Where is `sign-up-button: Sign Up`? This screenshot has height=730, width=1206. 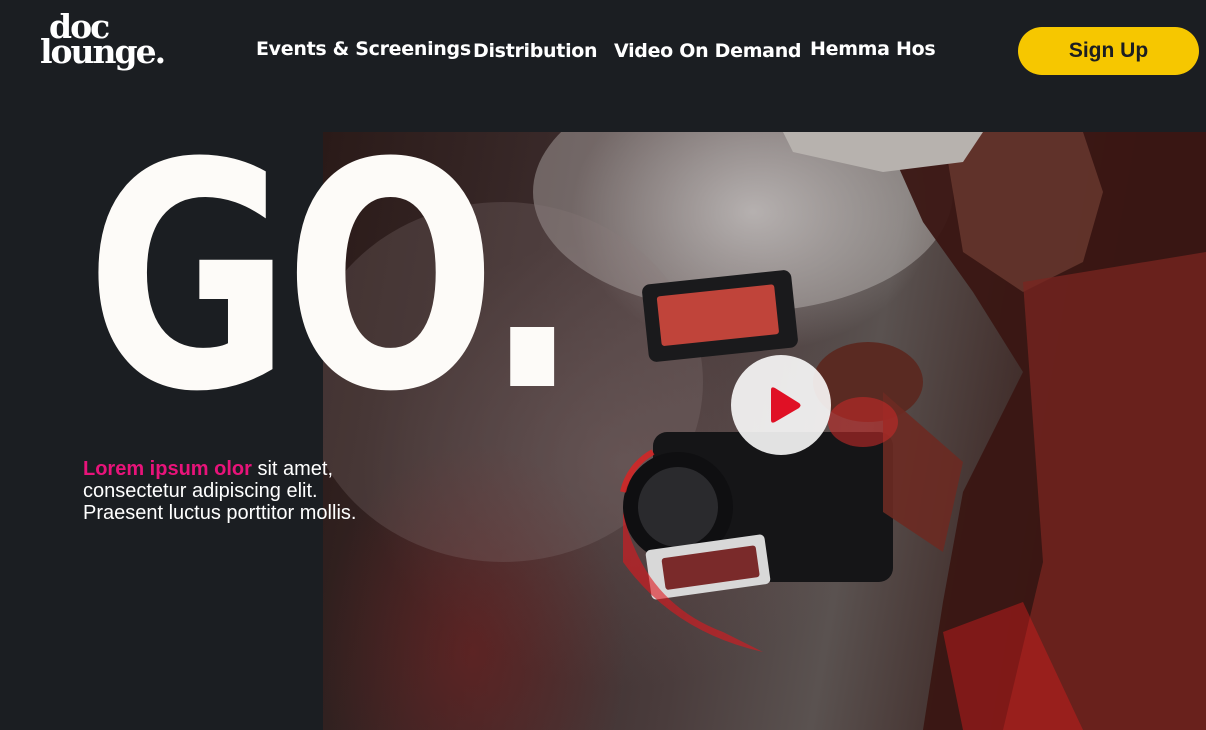
sign-up-button: Sign Up is located at coordinates (1108, 51).